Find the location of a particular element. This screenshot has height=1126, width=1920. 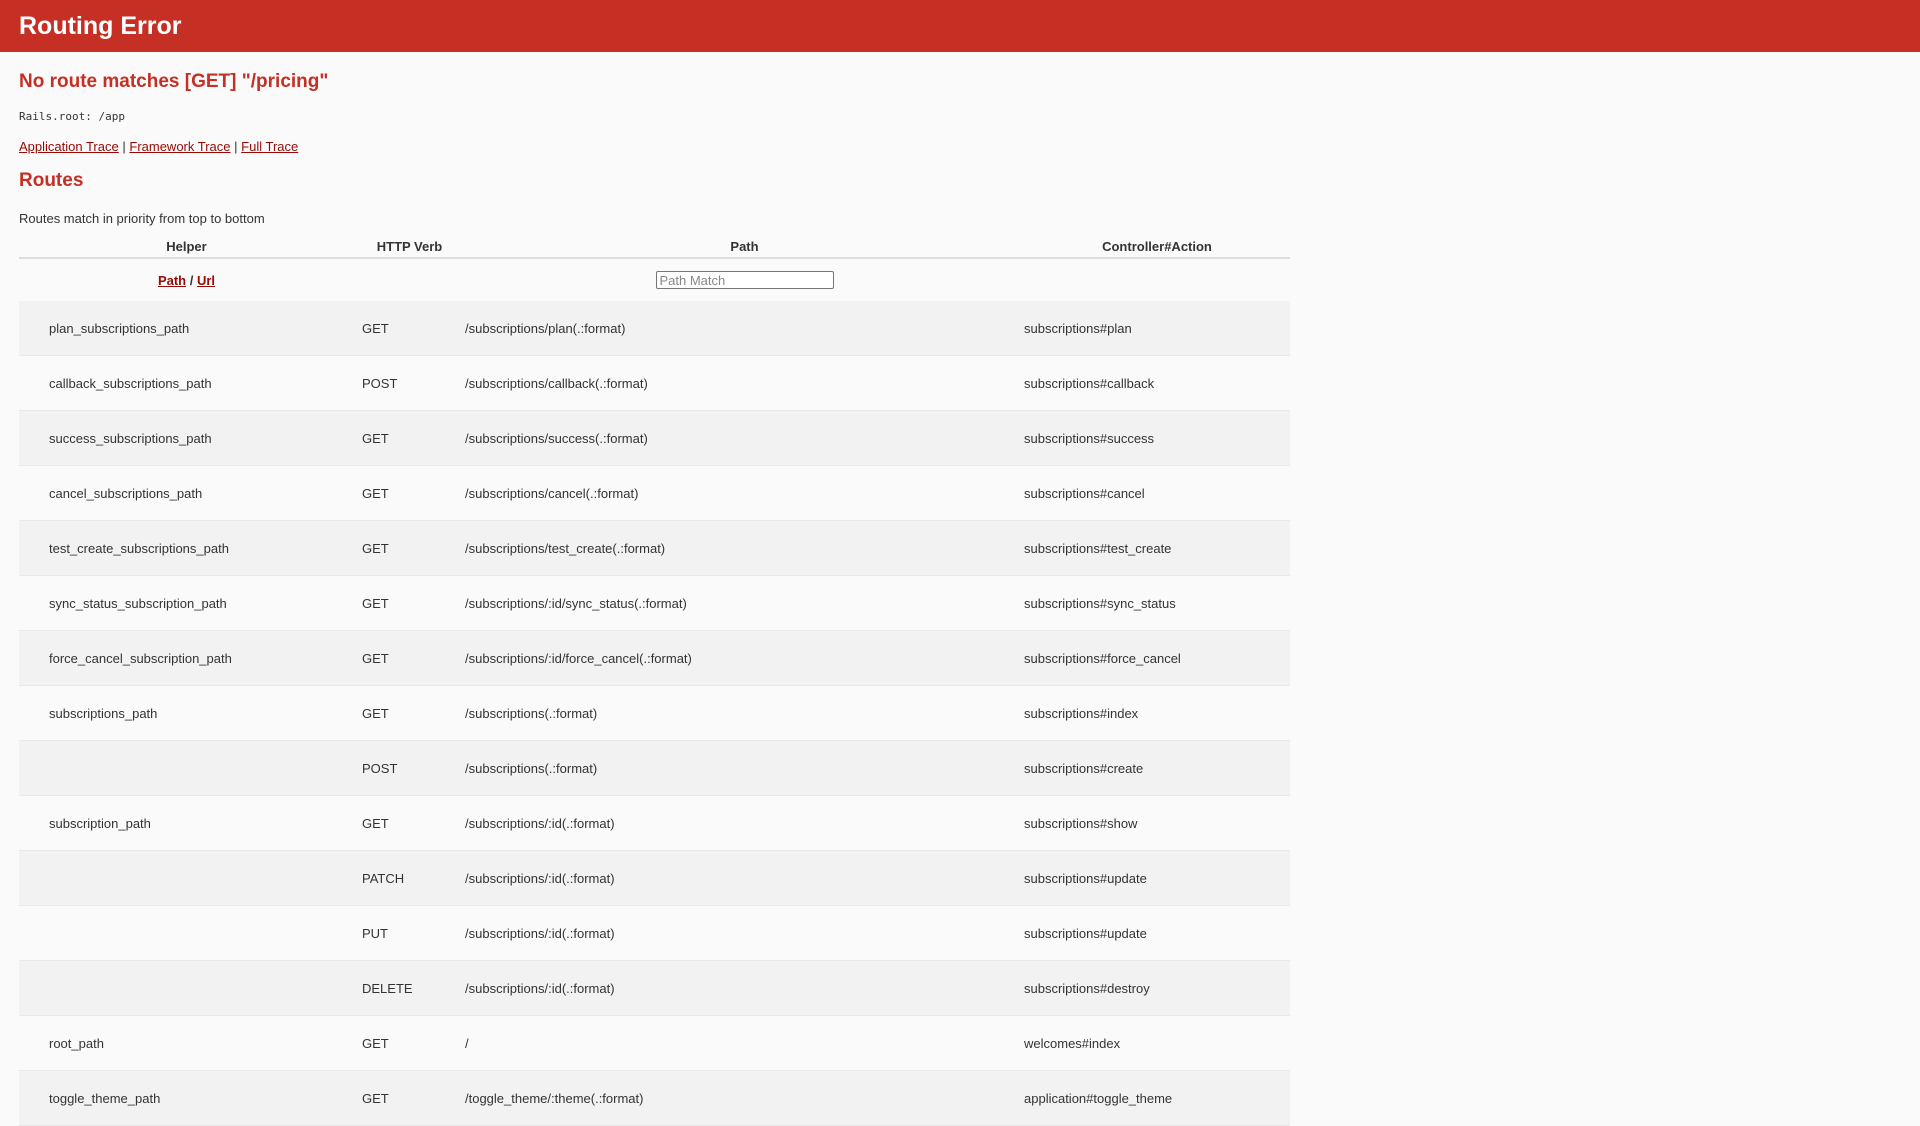

helper-cell: force_cancel_subscription_path is located at coordinates (186, 658).